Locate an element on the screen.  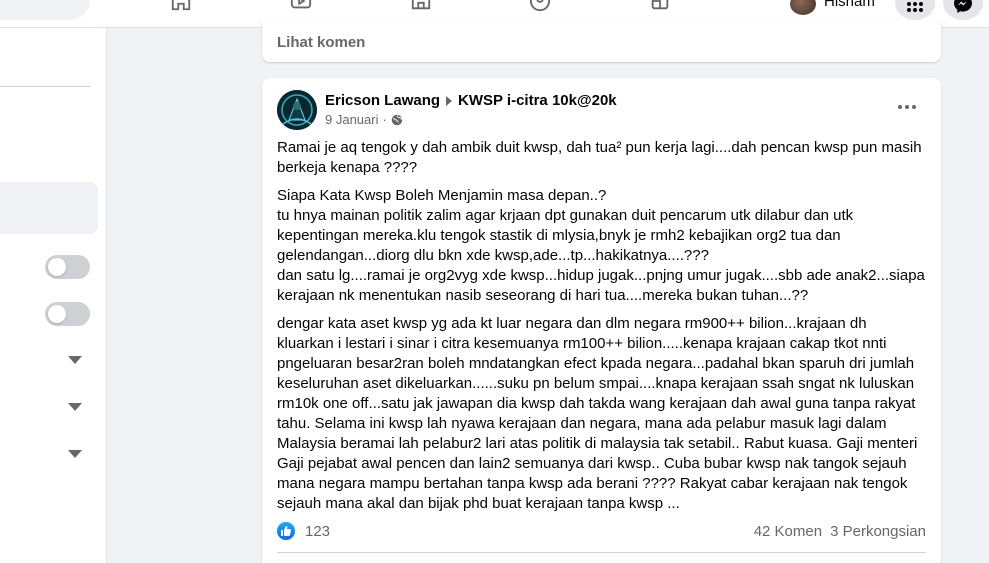
groups-icon is located at coordinates (540, 7).